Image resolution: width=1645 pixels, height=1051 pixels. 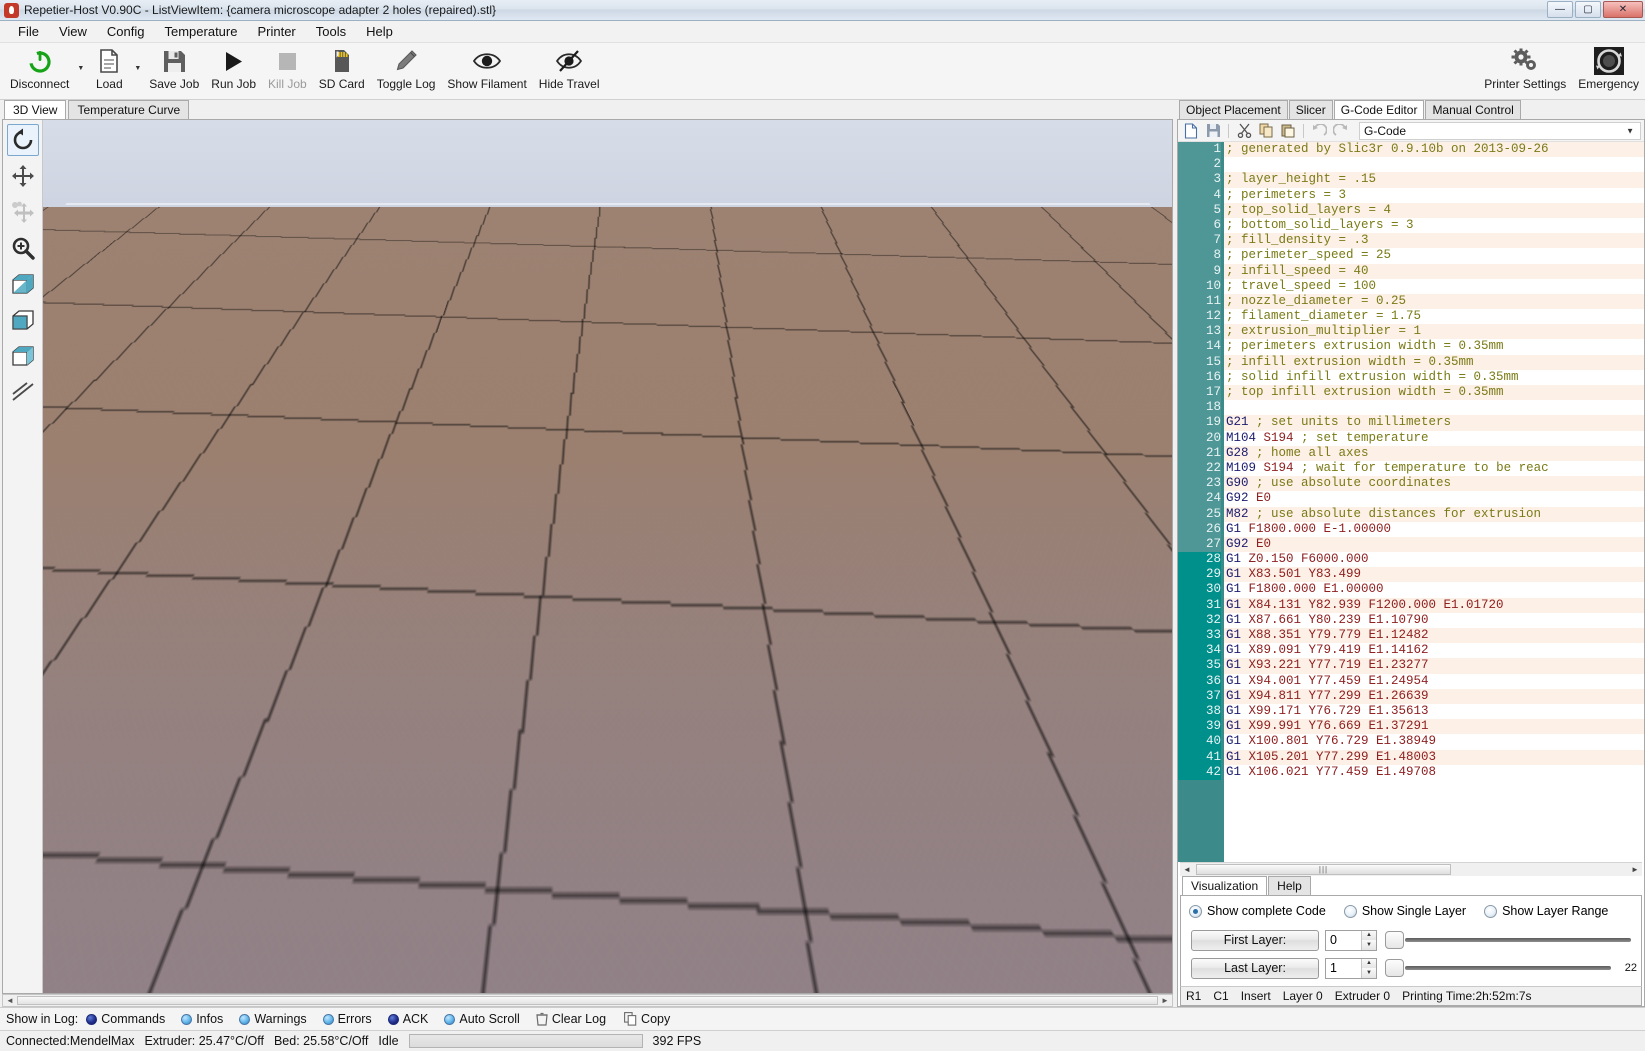 I want to click on gcode-line: G1 X105.201 Y77.299 E1.48003, so click(x=1434, y=757).